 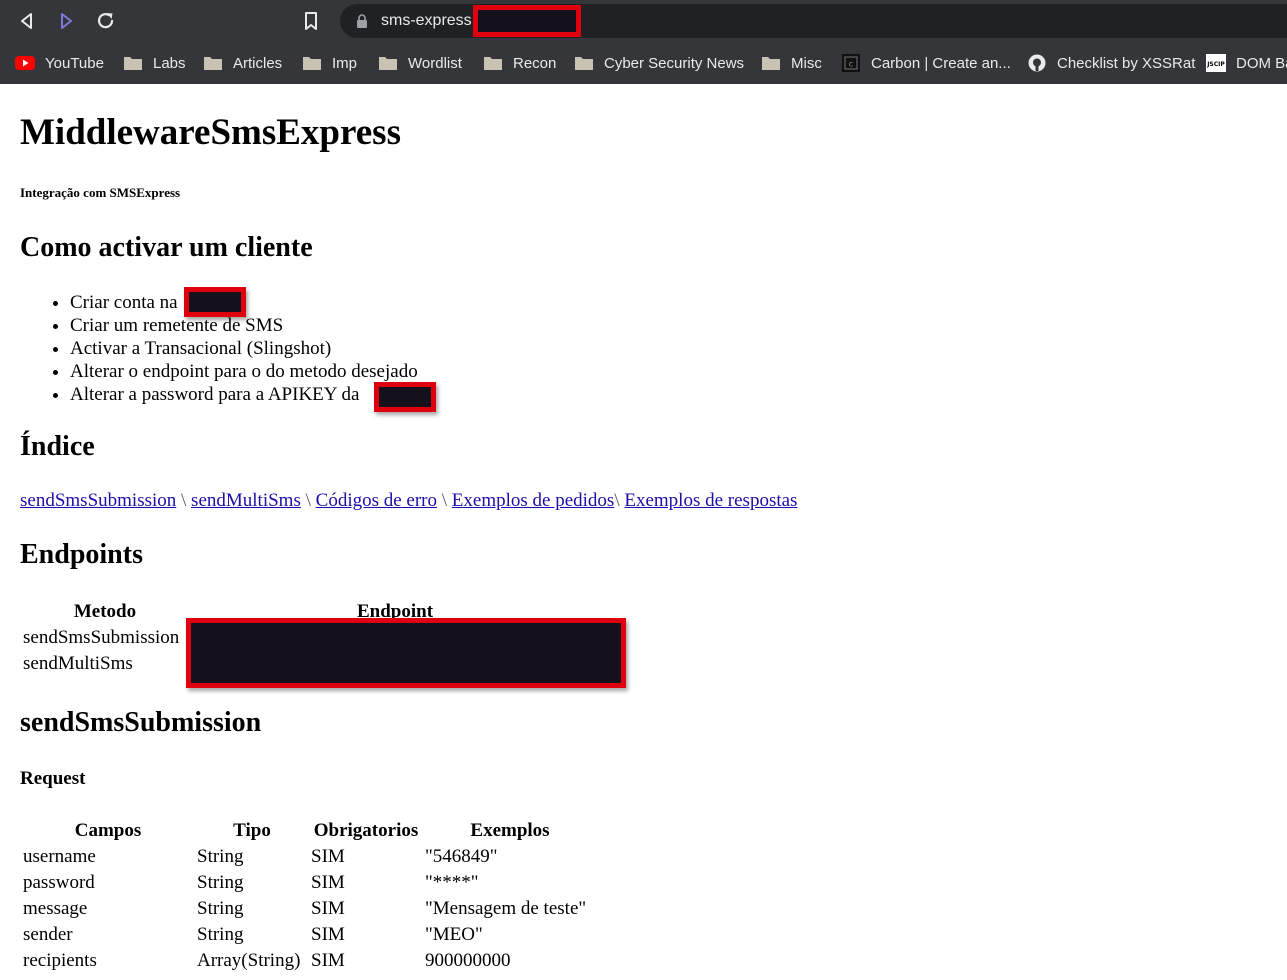 What do you see at coordinates (506, 908) in the screenshot?
I see `example-cell: "Mensagem de teste"` at bounding box center [506, 908].